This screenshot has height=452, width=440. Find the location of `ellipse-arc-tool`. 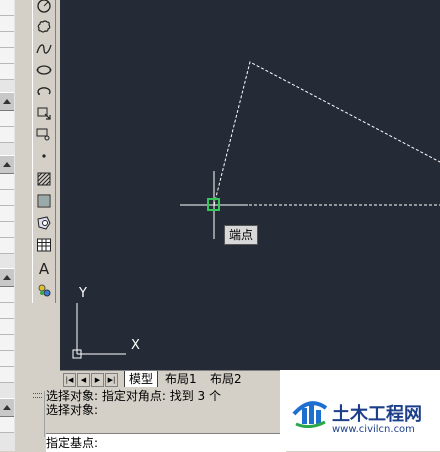

ellipse-arc-tool is located at coordinates (44, 91).